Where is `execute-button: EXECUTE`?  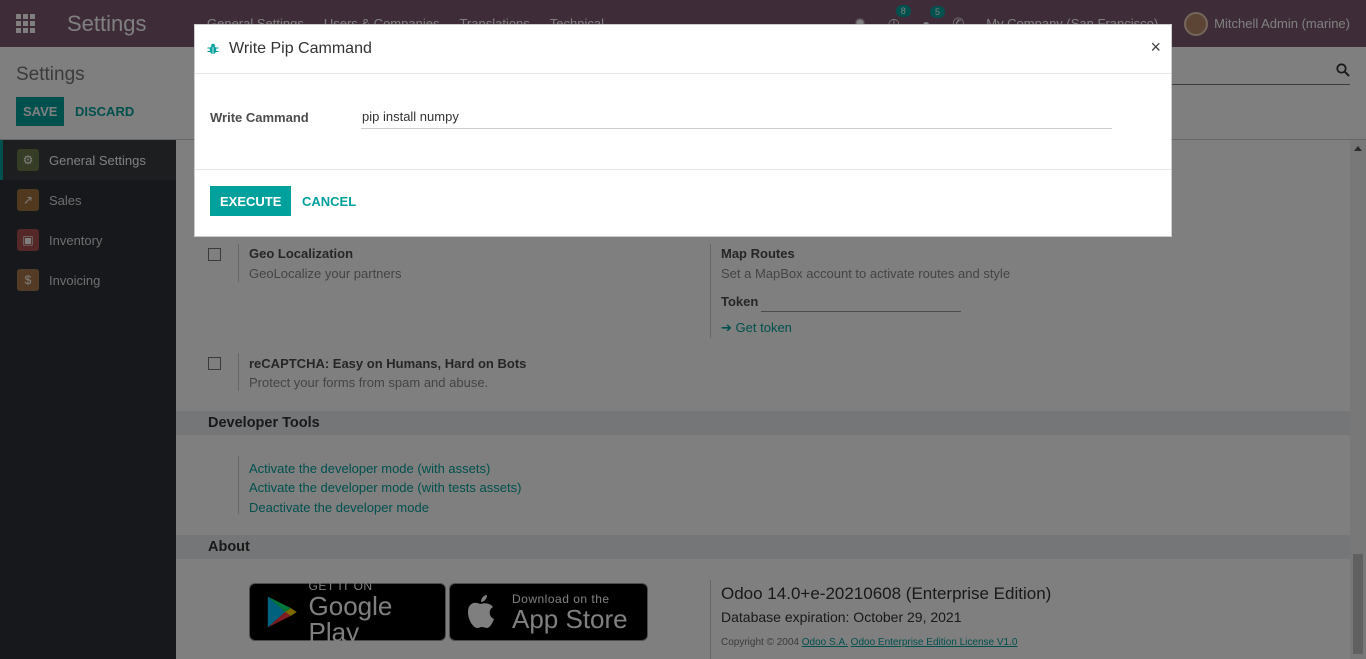
execute-button: EXECUTE is located at coordinates (251, 201).